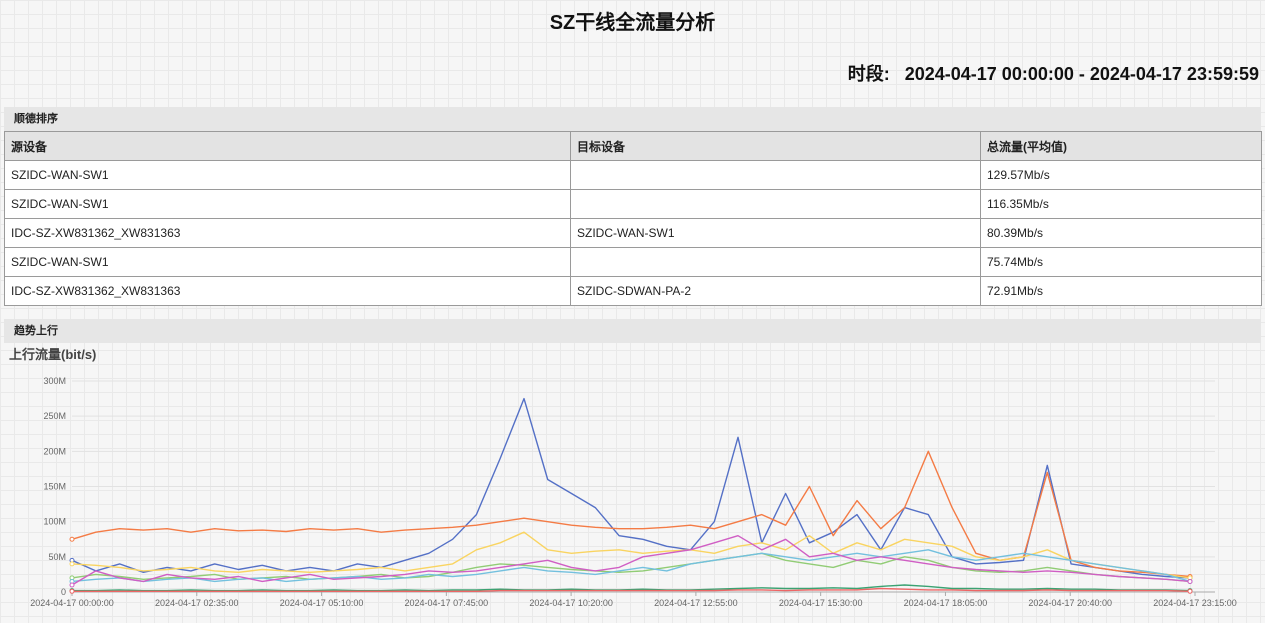 The height and width of the screenshot is (623, 1265). I want to click on table-row: SZIDC-WAN-SW1 116.35Mb/s, so click(633, 204).